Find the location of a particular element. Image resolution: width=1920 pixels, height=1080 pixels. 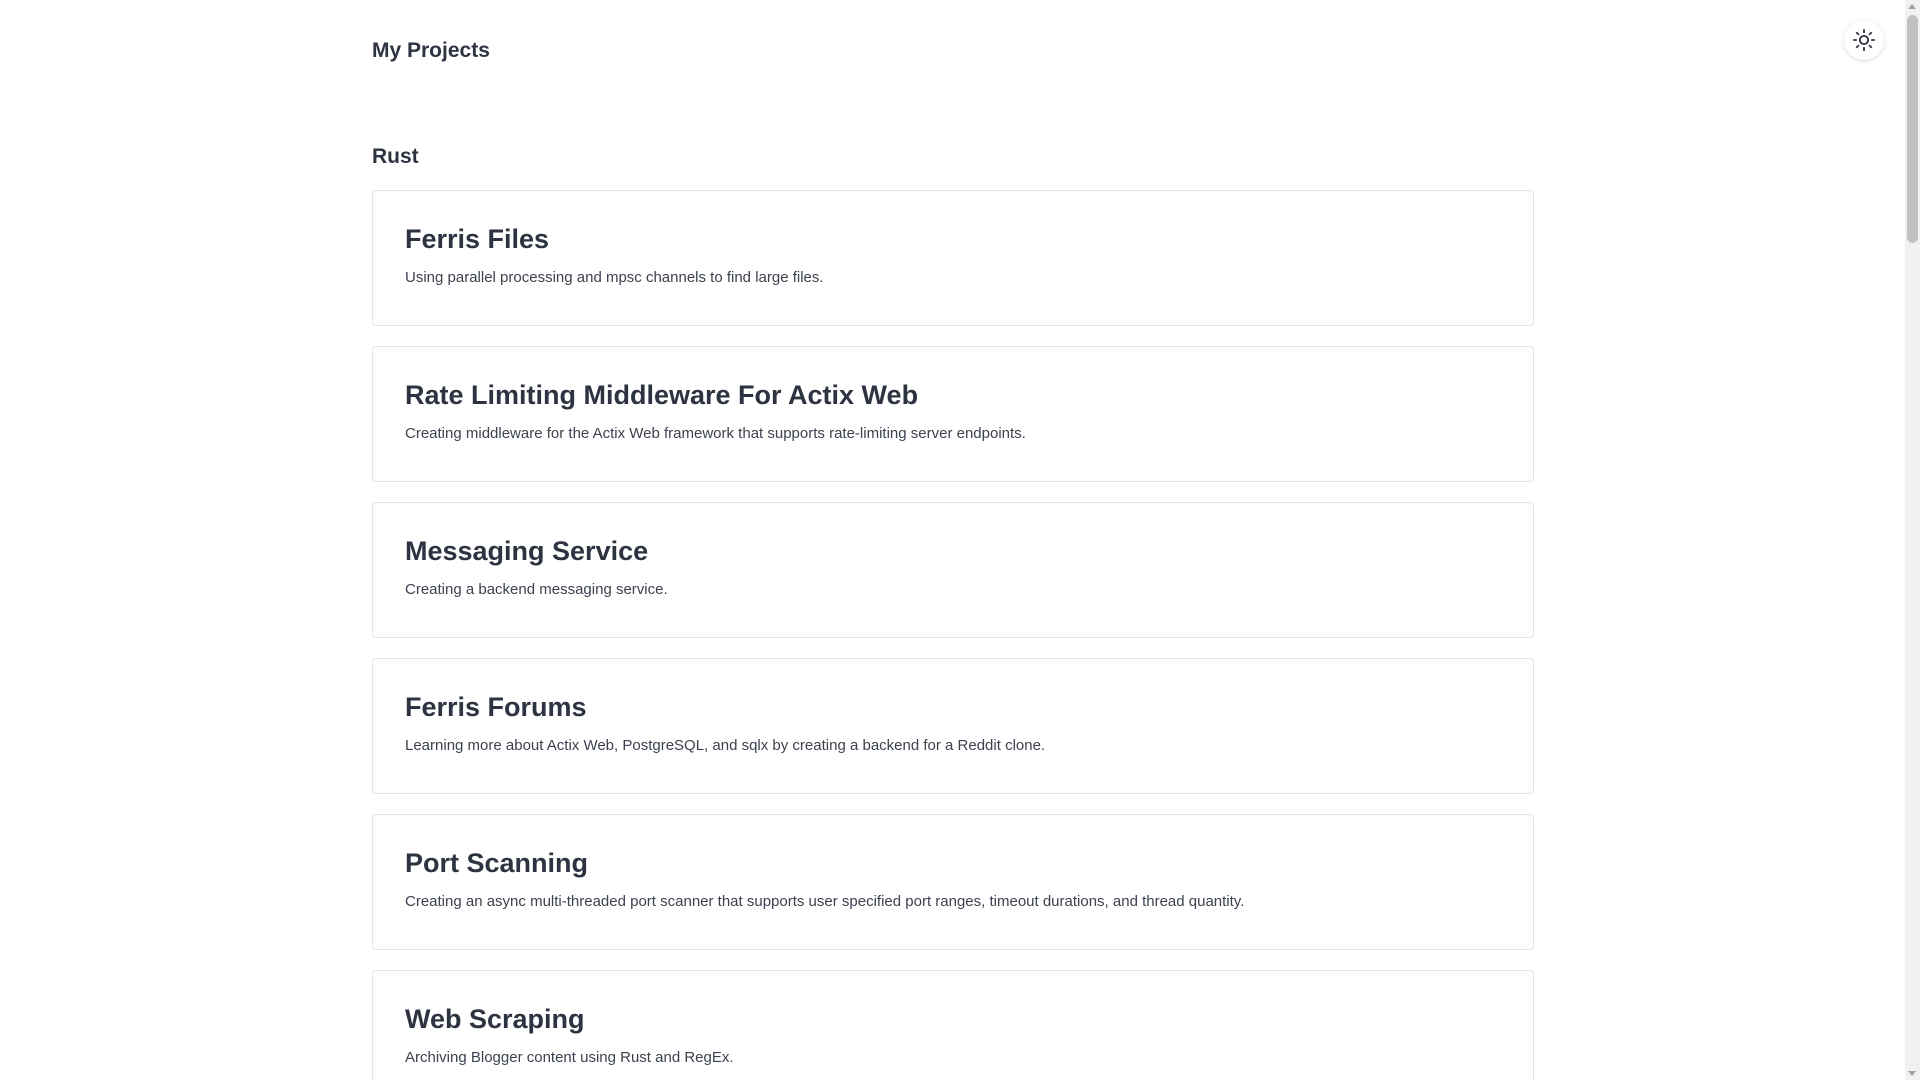

scrollbar-thumb is located at coordinates (1912, 129).